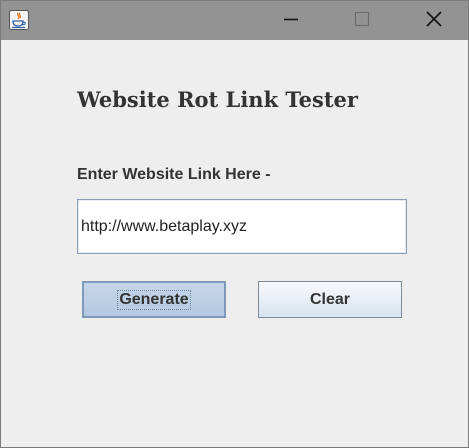 Image resolution: width=469 pixels, height=448 pixels. Describe the element at coordinates (217, 99) in the screenshot. I see `page-title: Website Rot Link Tester` at that location.